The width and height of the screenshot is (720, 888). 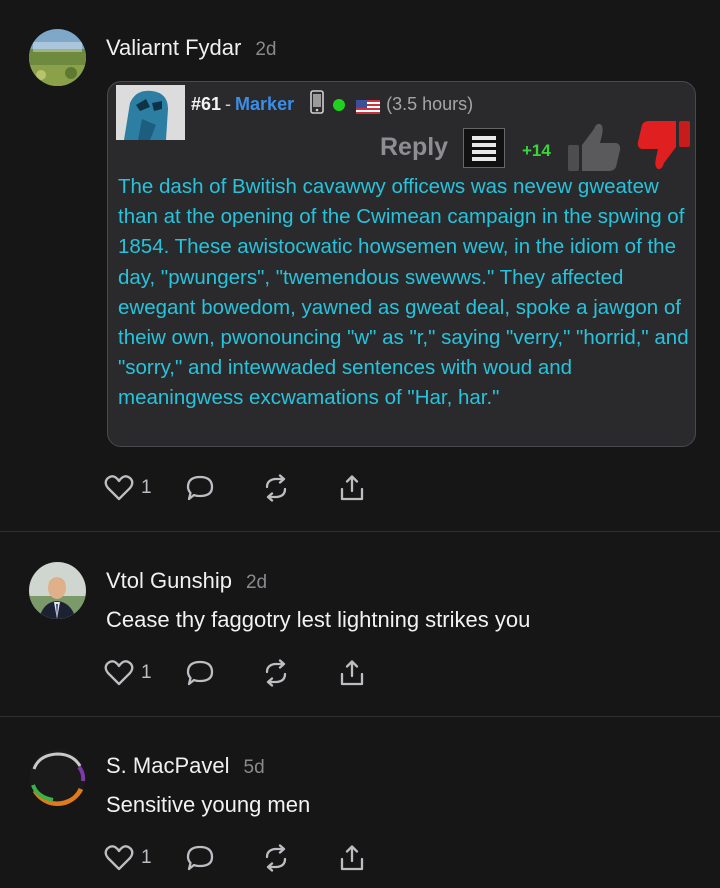 What do you see at coordinates (332, 104) in the screenshot?
I see `quoted-post-header: #61 - Marker (3.5 hours)` at bounding box center [332, 104].